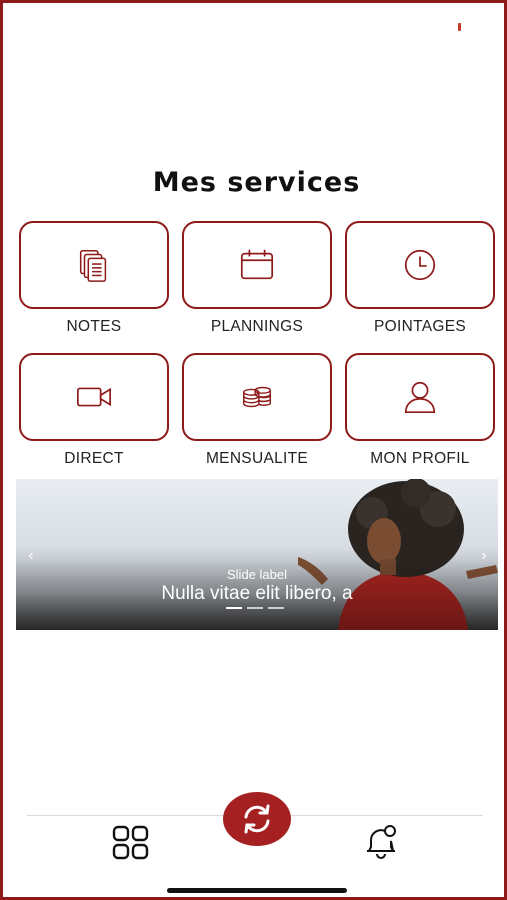  What do you see at coordinates (257, 458) in the screenshot?
I see `service-label: MENSUALITE` at bounding box center [257, 458].